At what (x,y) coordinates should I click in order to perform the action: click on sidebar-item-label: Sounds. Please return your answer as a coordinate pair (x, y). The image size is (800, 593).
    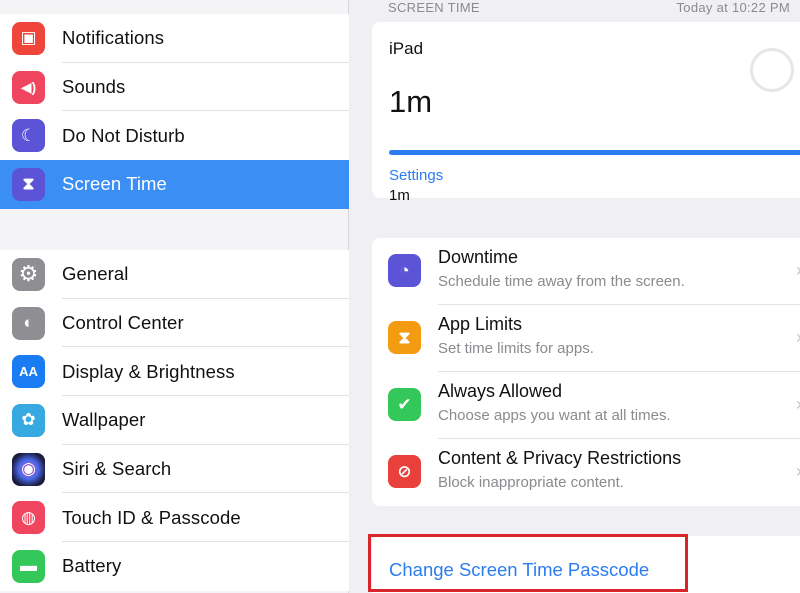
    Looking at the image, I should click on (94, 87).